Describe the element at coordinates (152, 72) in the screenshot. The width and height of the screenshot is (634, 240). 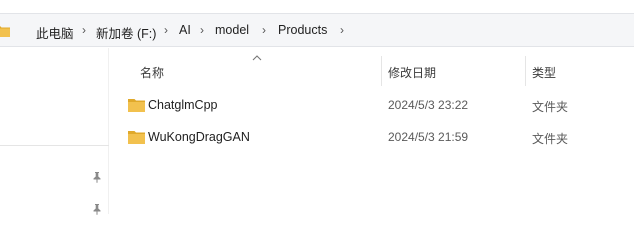
I see `column-header-name: 名称` at that location.